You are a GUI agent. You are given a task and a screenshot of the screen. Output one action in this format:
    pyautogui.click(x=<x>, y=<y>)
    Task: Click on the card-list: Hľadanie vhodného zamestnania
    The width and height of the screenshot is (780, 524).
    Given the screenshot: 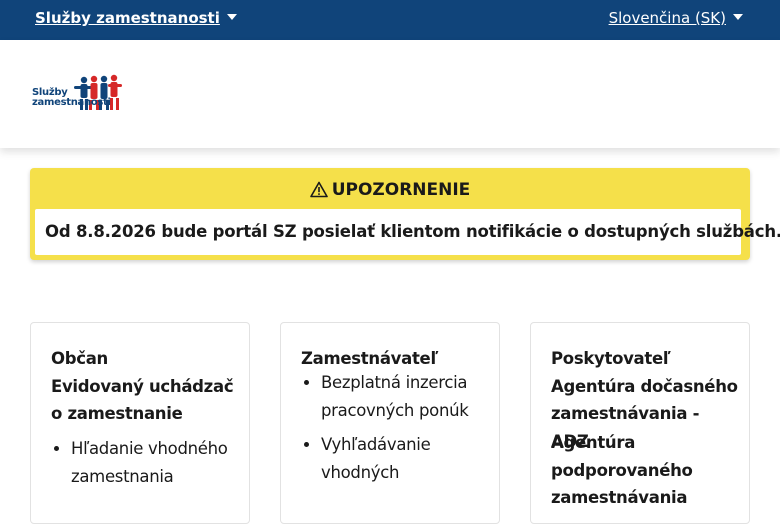 What is the action you would take?
    pyautogui.click(x=151, y=466)
    